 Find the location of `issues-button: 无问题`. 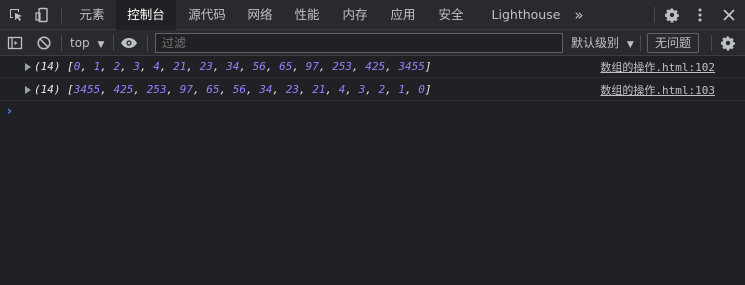

issues-button: 无问题 is located at coordinates (673, 43).